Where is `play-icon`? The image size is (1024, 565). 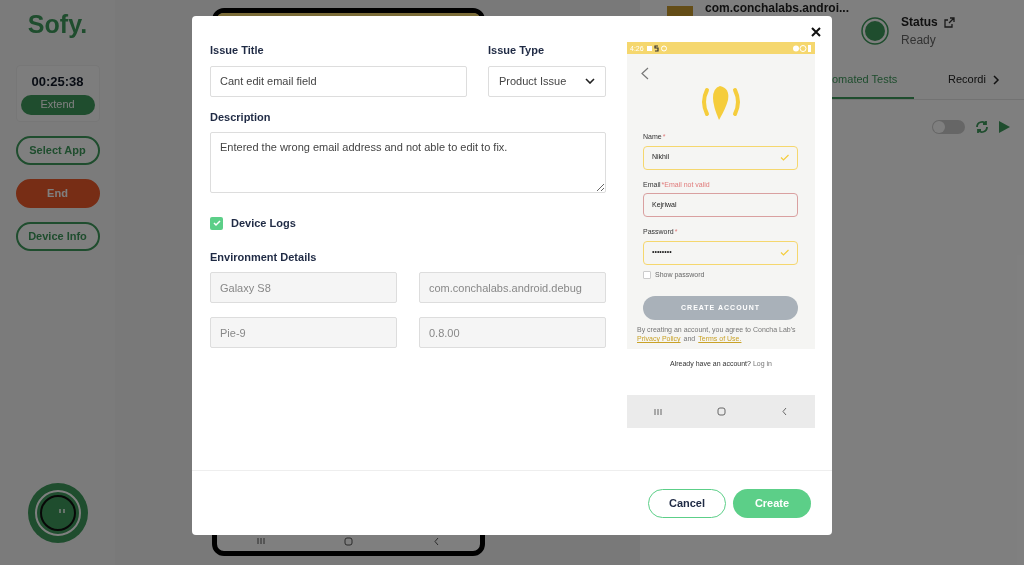 play-icon is located at coordinates (1004, 127).